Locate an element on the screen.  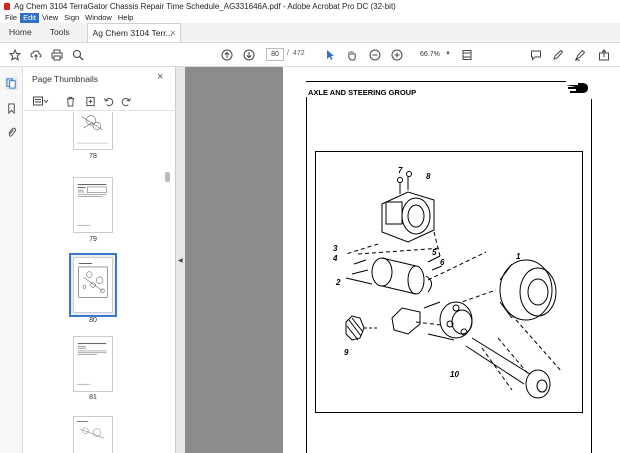
insert-page-icon is located at coordinates (90, 101).